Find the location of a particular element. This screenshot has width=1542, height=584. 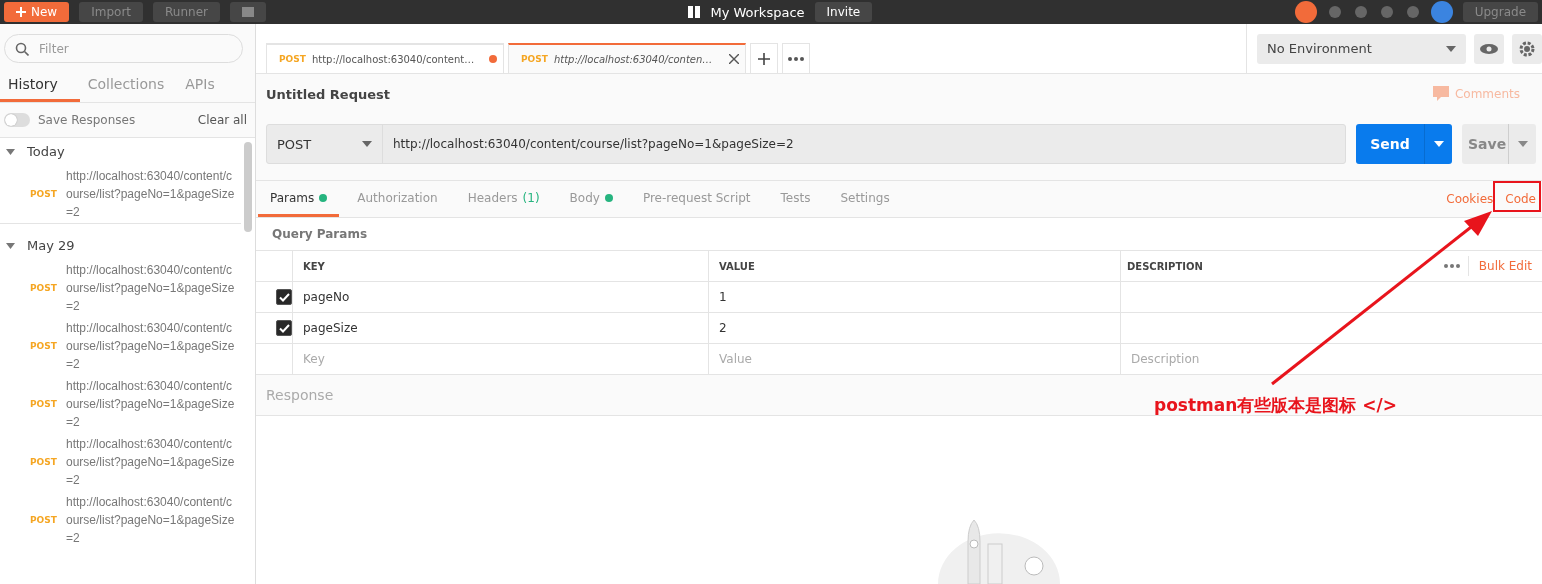

eye-button is located at coordinates (1489, 48).